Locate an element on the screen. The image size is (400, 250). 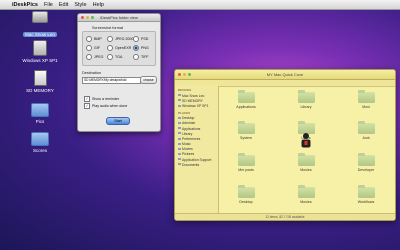
dialog-title: iDeskPics folder view is located at coordinates (119, 17).